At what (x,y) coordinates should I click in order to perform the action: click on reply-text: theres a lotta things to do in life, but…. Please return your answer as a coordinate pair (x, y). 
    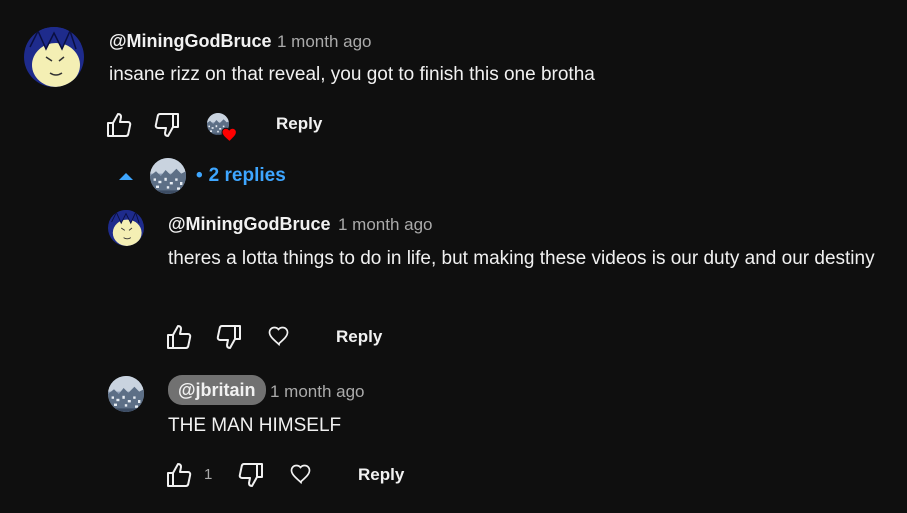
    Looking at the image, I should click on (521, 258).